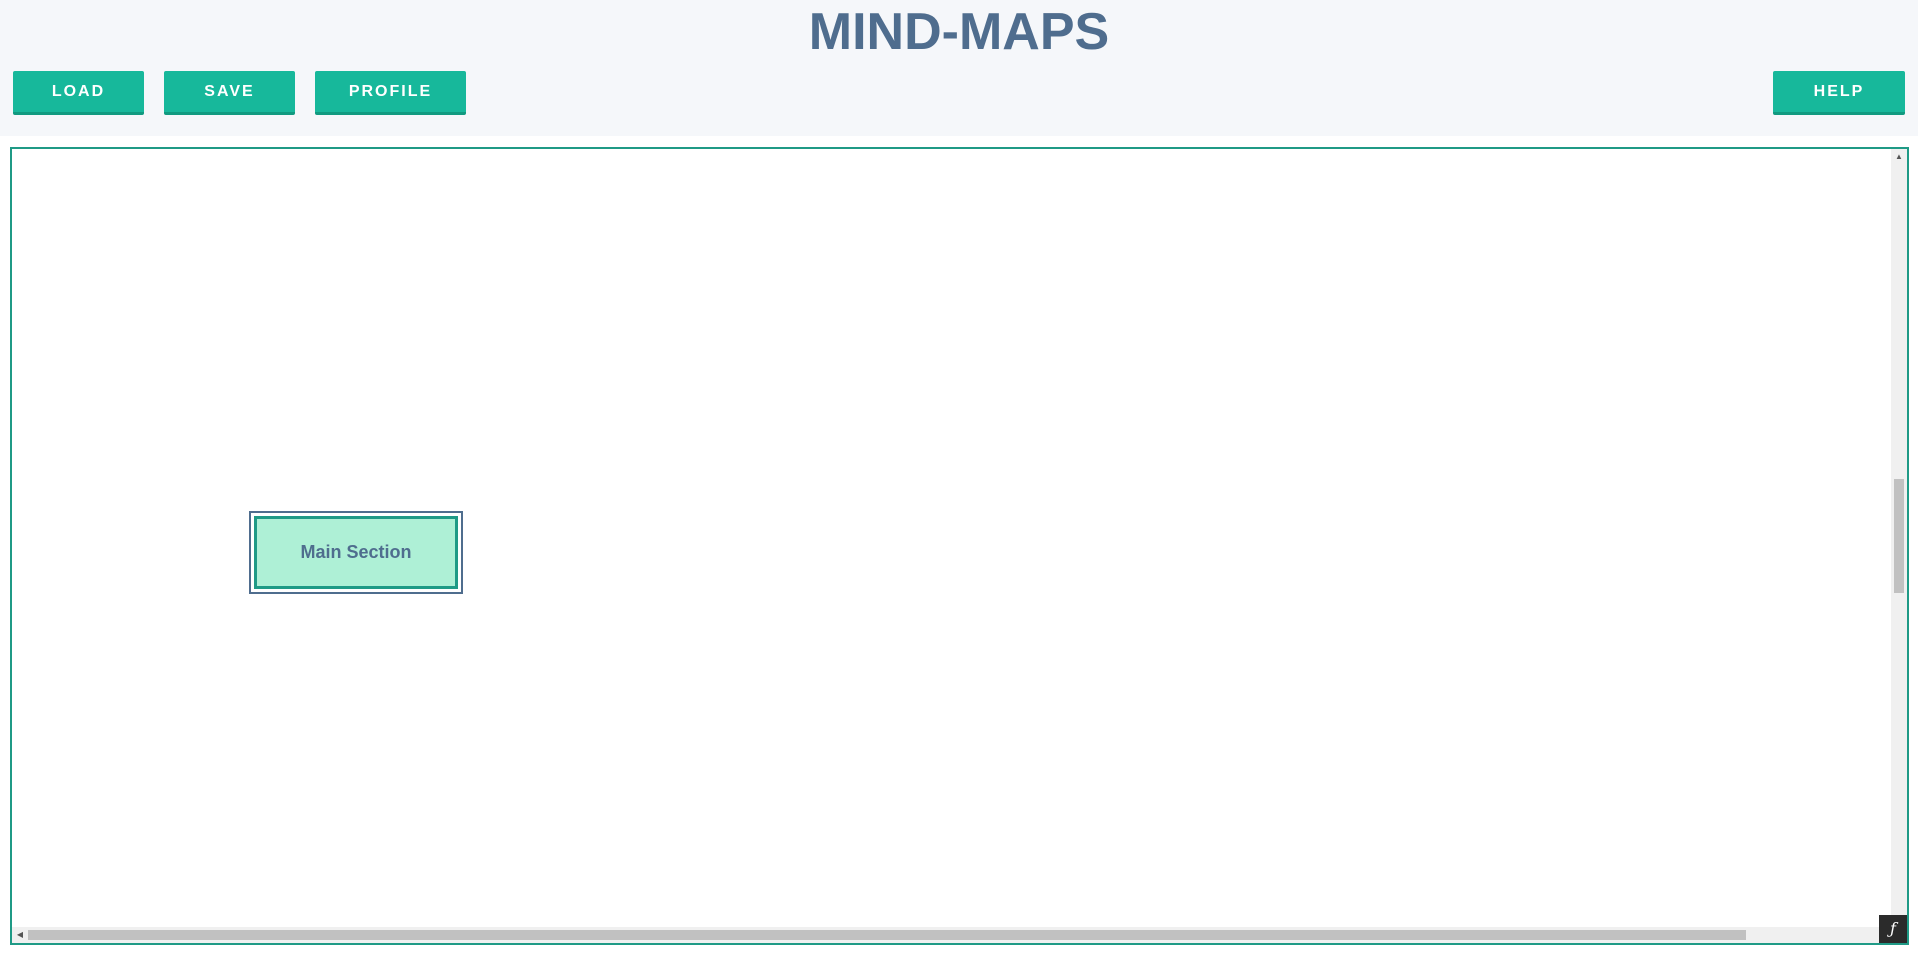 The width and height of the screenshot is (1918, 953). I want to click on app-title: MIND-MAPS, so click(959, 32).